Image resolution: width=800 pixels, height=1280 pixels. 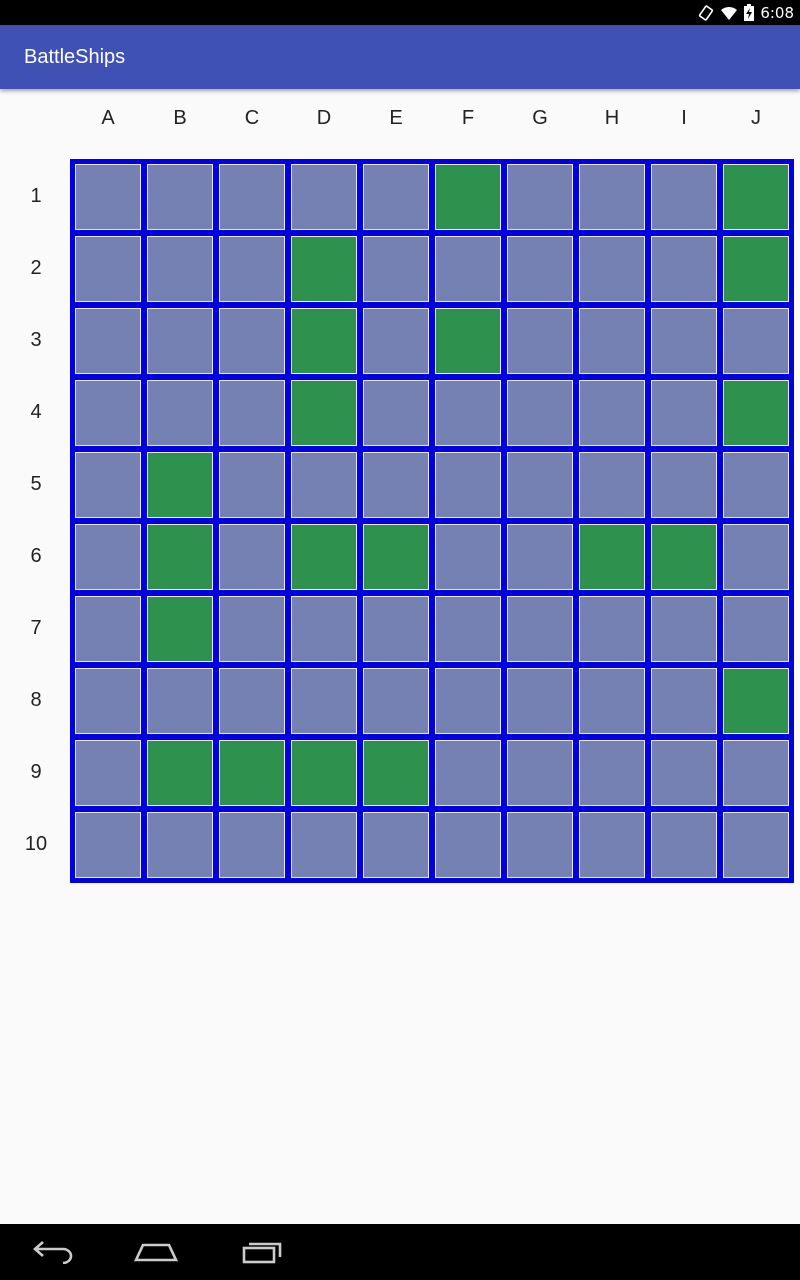 What do you see at coordinates (180, 701) in the screenshot?
I see `water-cell-b8` at bounding box center [180, 701].